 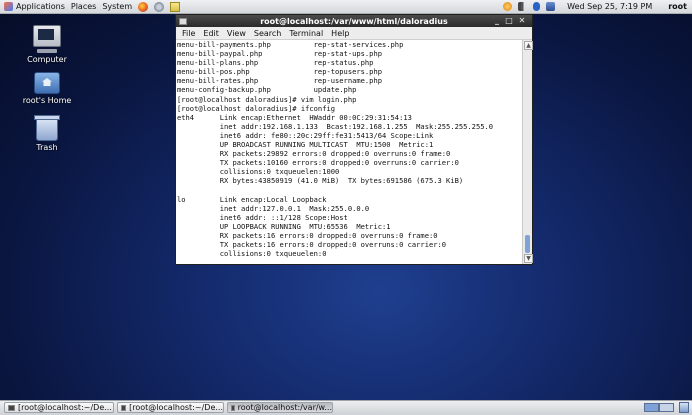 I want to click on home-folder-icon, so click(x=47, y=83).